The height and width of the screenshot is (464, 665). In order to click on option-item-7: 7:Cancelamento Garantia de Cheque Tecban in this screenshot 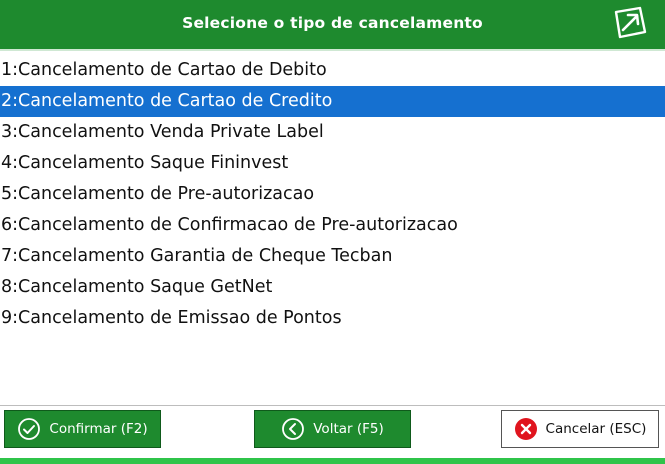, I will do `click(332, 256)`.